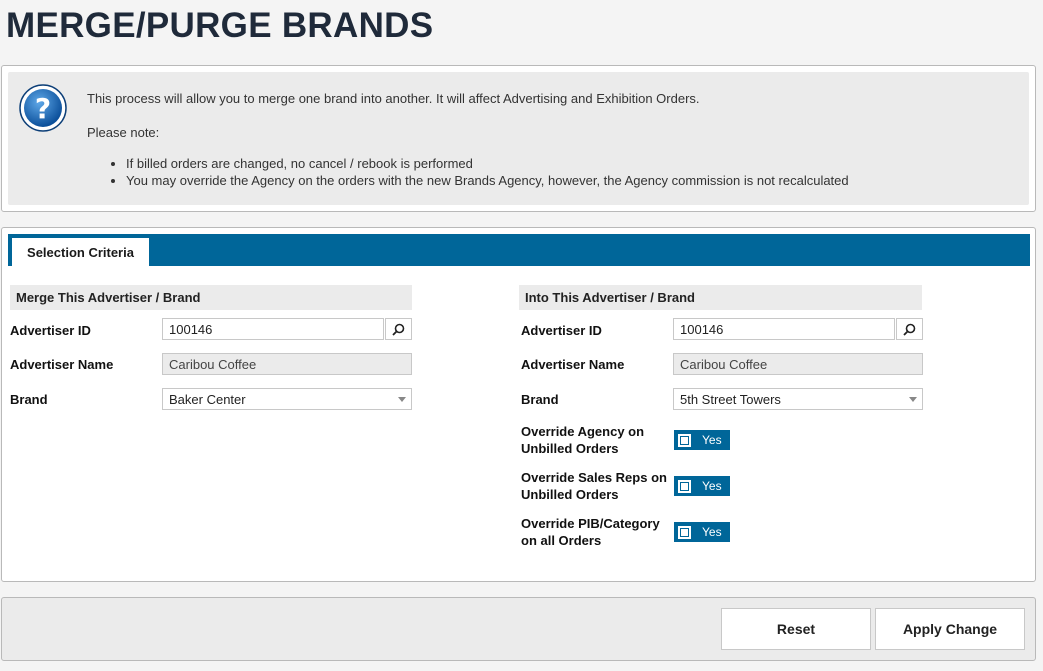 This screenshot has width=1043, height=671. I want to click on help-question-icon: ?, so click(43, 108).